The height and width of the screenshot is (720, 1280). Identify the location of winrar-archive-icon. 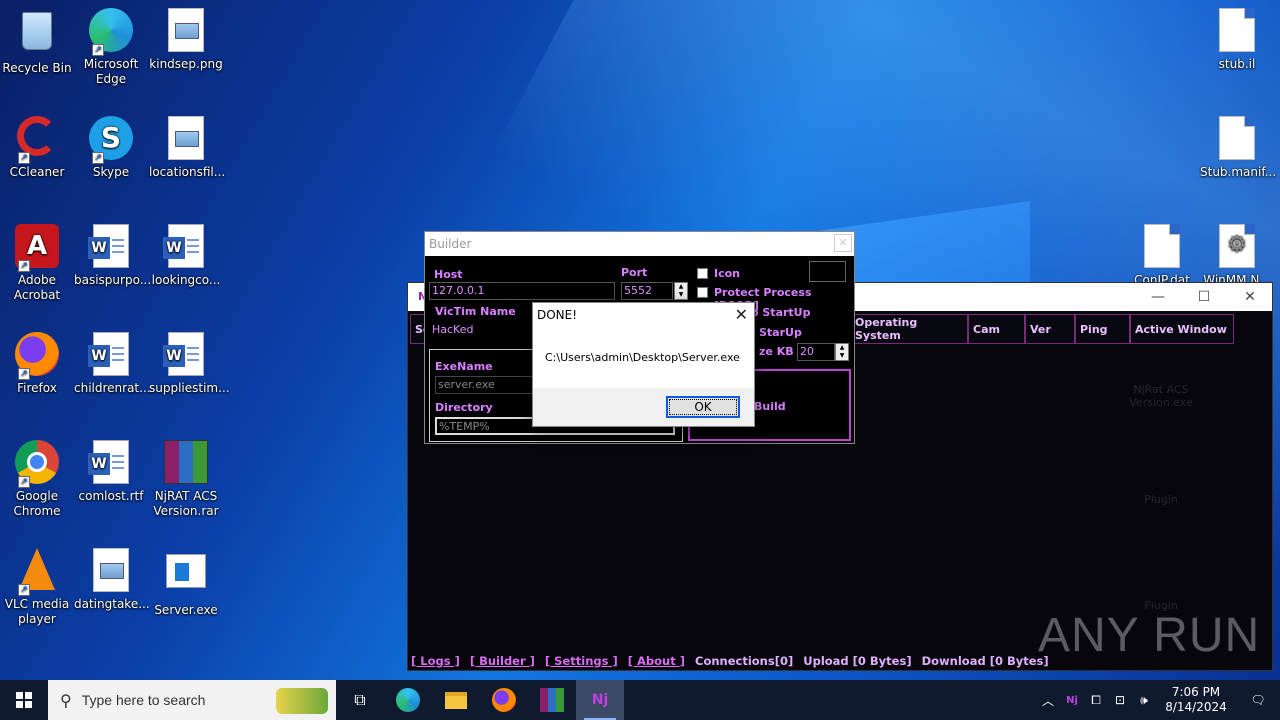
(186, 463).